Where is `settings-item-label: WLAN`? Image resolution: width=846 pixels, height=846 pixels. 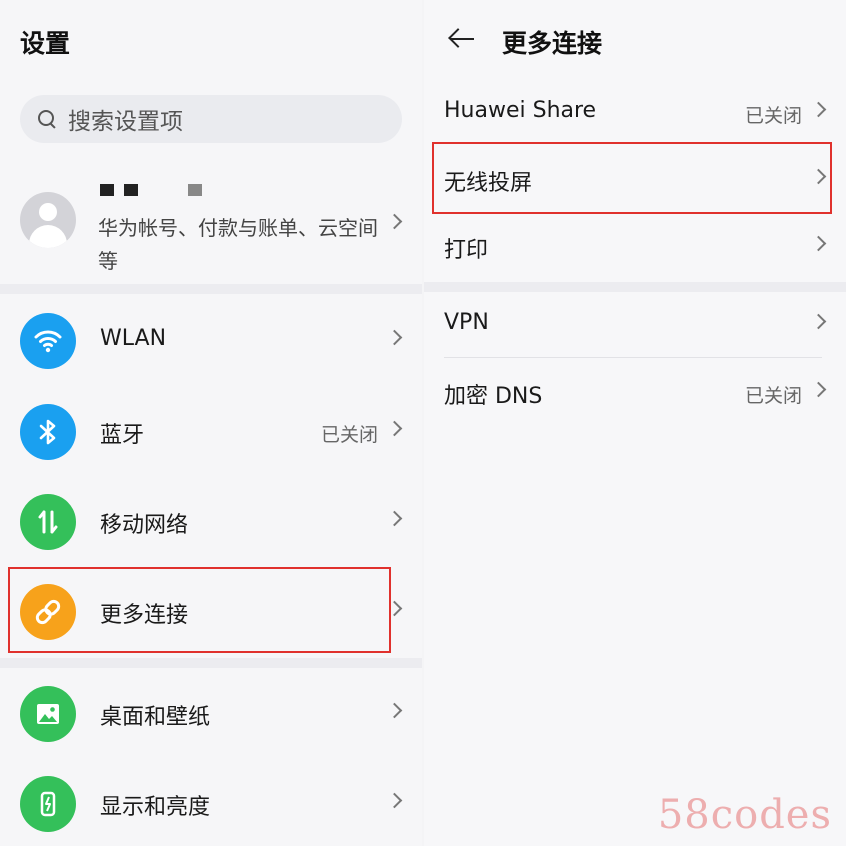
settings-item-label: WLAN is located at coordinates (133, 338).